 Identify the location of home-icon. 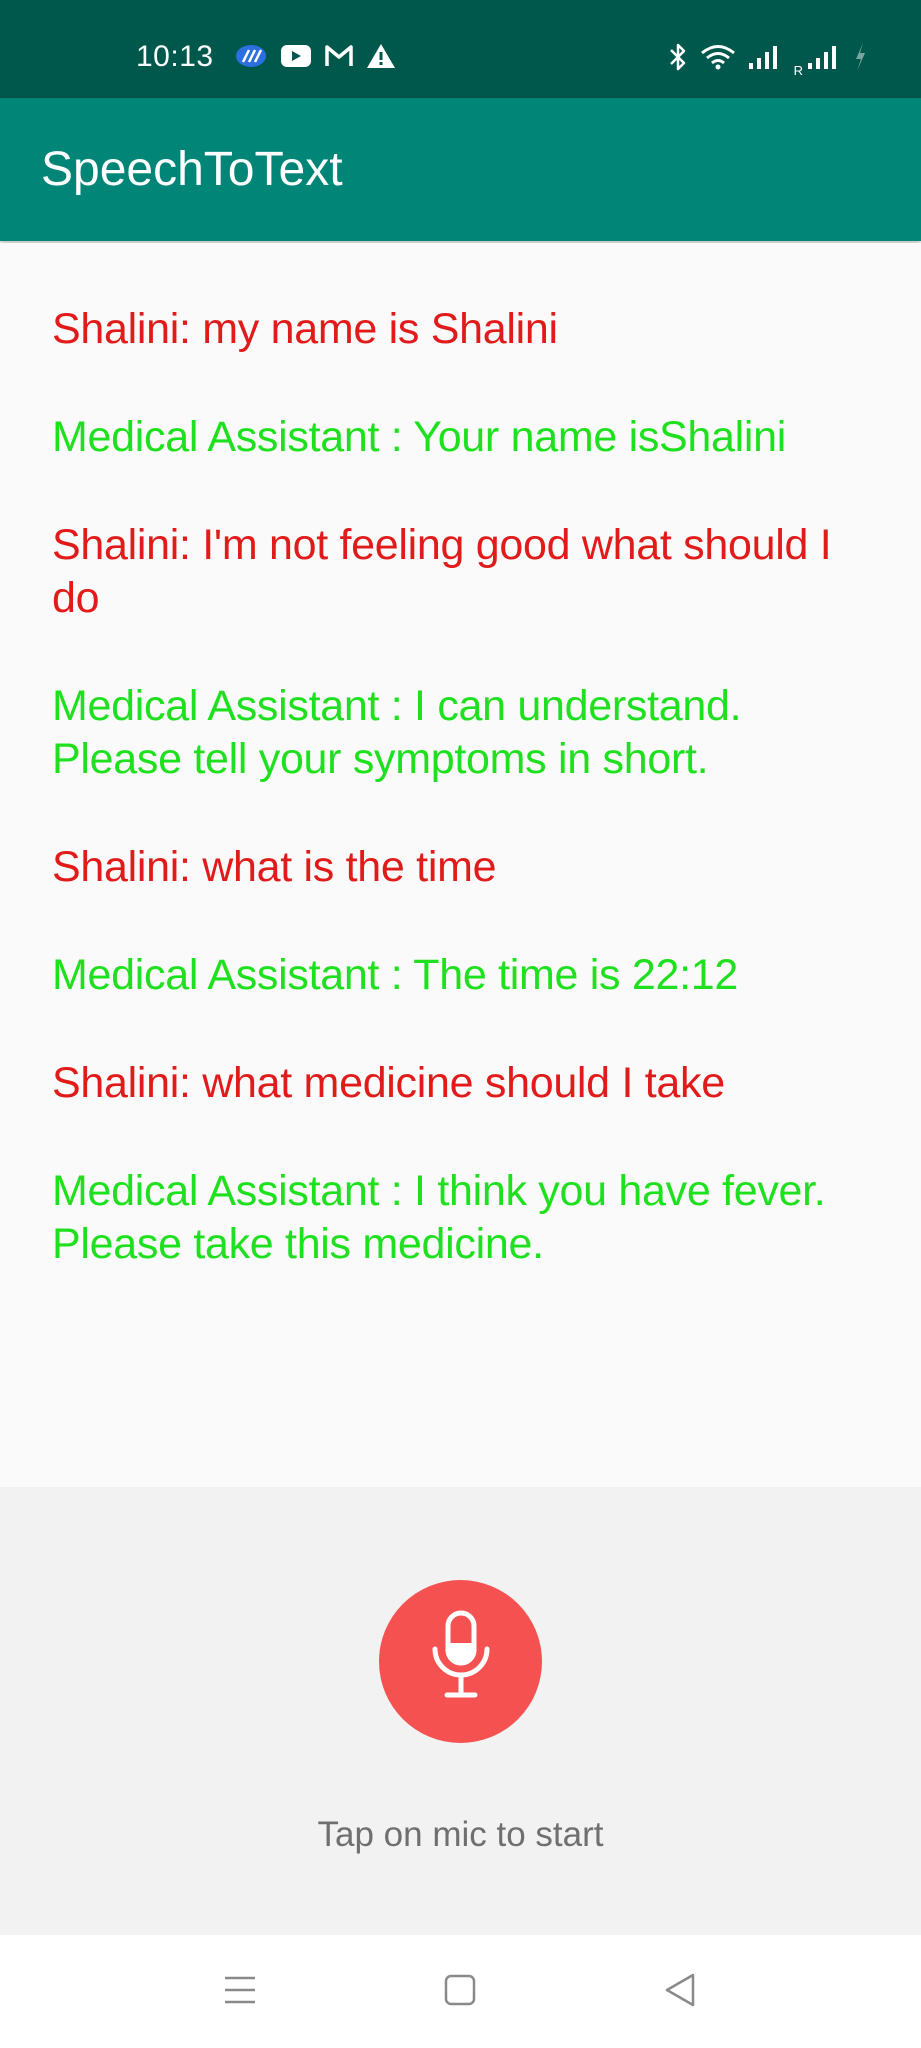
(460, 1992).